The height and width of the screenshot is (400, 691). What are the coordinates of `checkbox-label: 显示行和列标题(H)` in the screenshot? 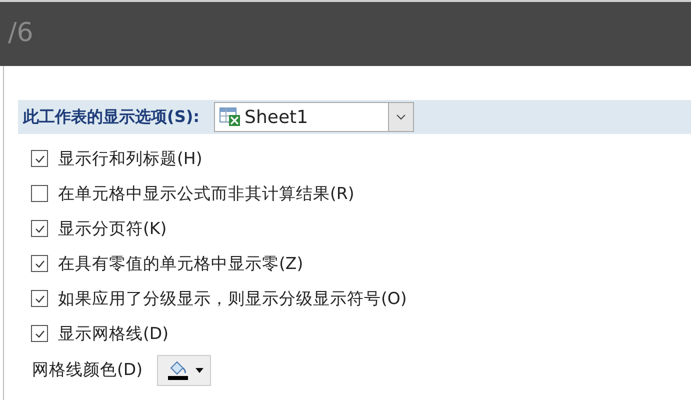 It's located at (130, 159).